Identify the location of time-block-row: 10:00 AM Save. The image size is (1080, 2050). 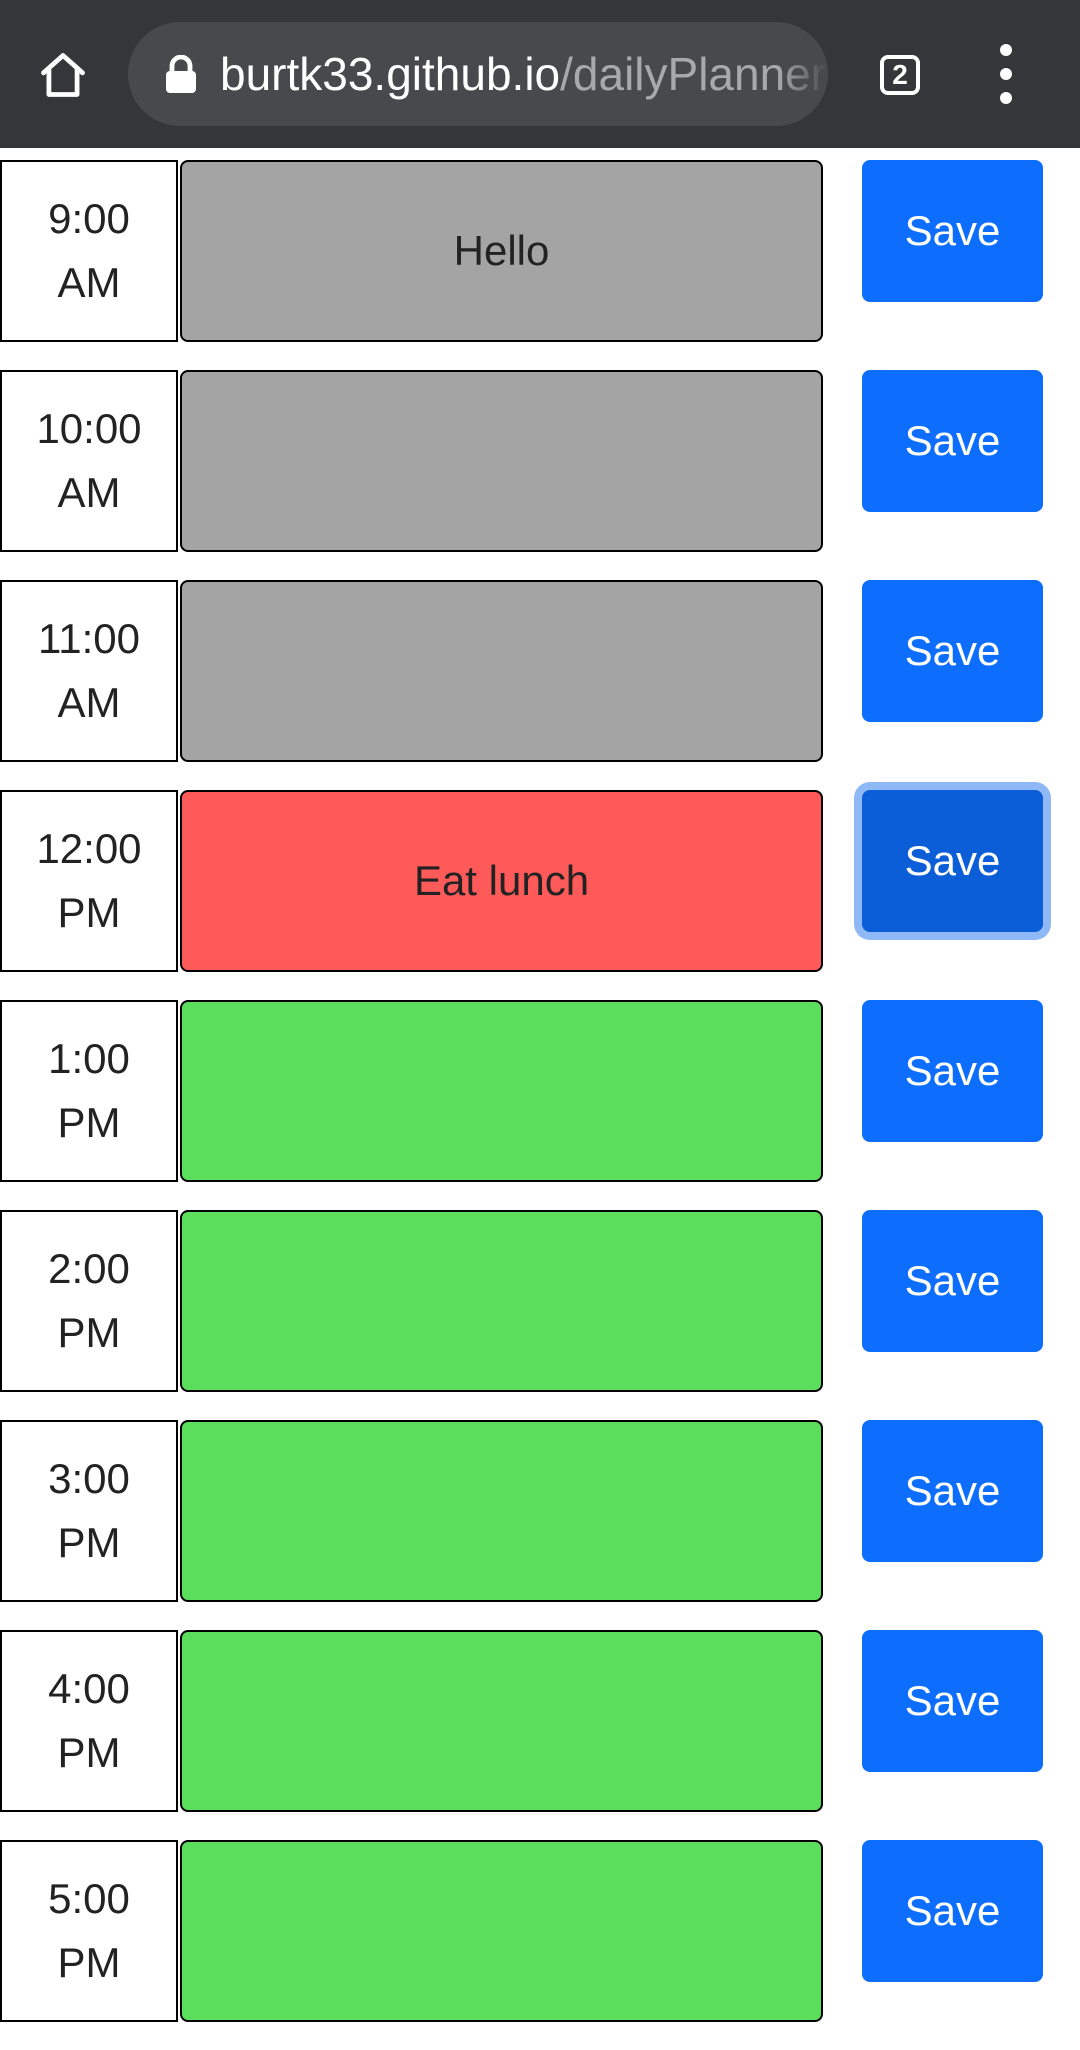
(540, 461).